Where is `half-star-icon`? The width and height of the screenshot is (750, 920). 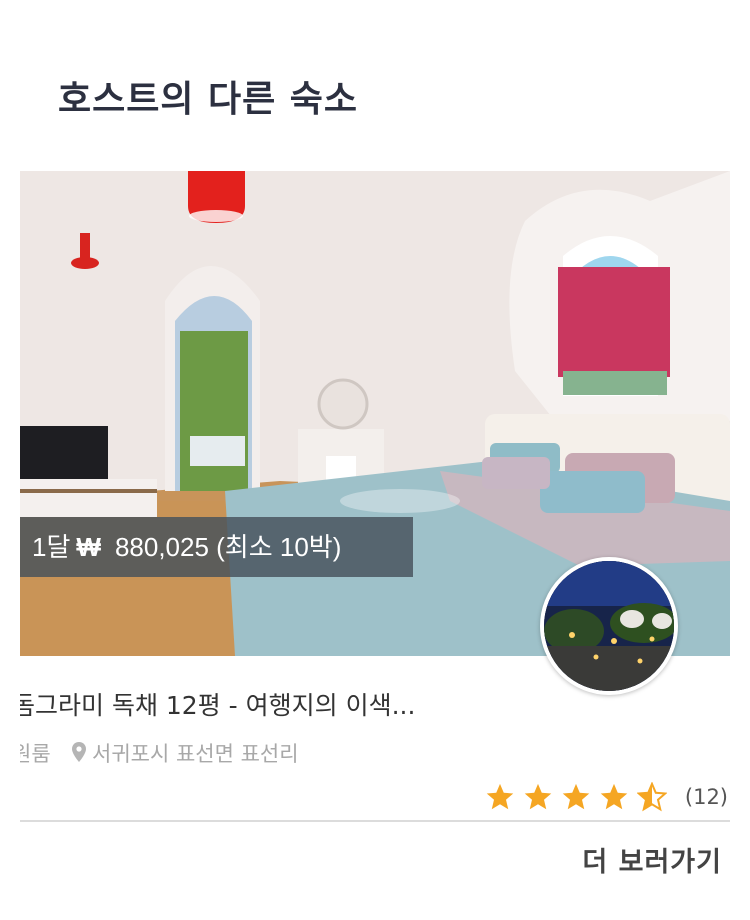
half-star-icon is located at coordinates (652, 796).